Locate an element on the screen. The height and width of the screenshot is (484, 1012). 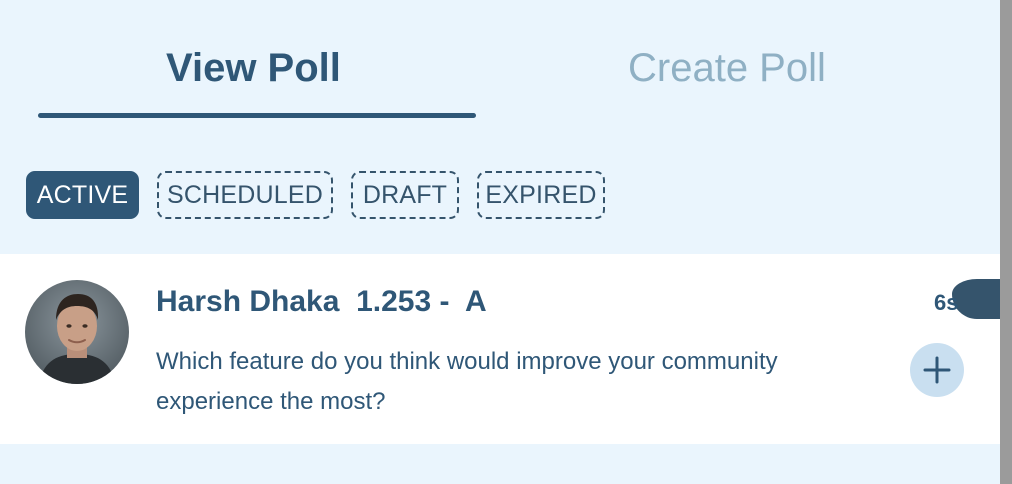
tab-create-poll: Create Poll is located at coordinates (727, 68).